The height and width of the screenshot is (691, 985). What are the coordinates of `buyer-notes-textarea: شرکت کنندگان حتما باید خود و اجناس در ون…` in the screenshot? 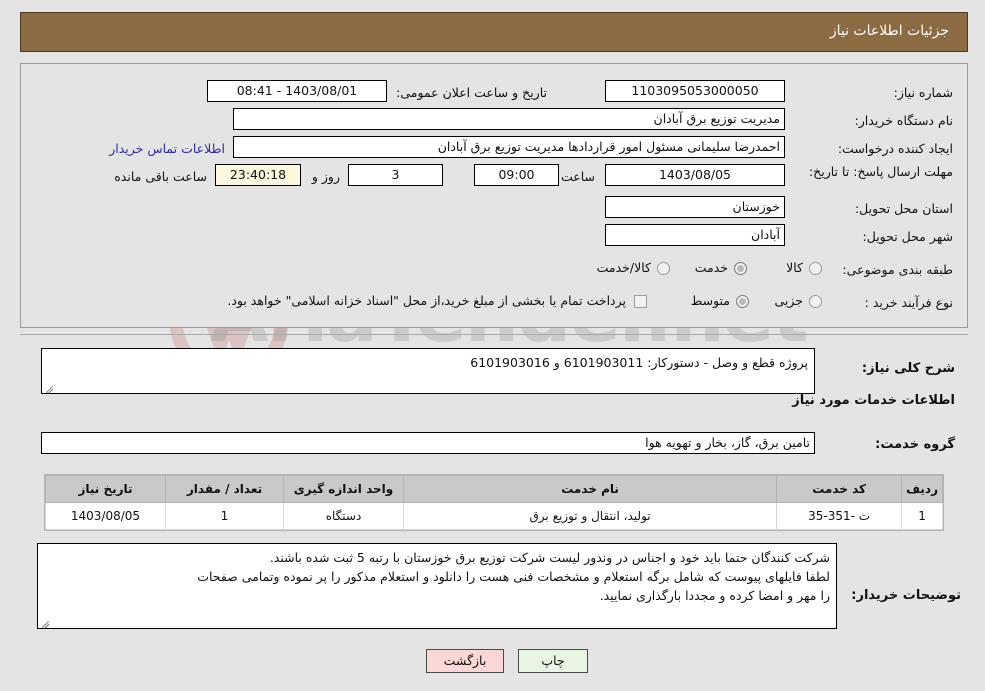 It's located at (437, 586).